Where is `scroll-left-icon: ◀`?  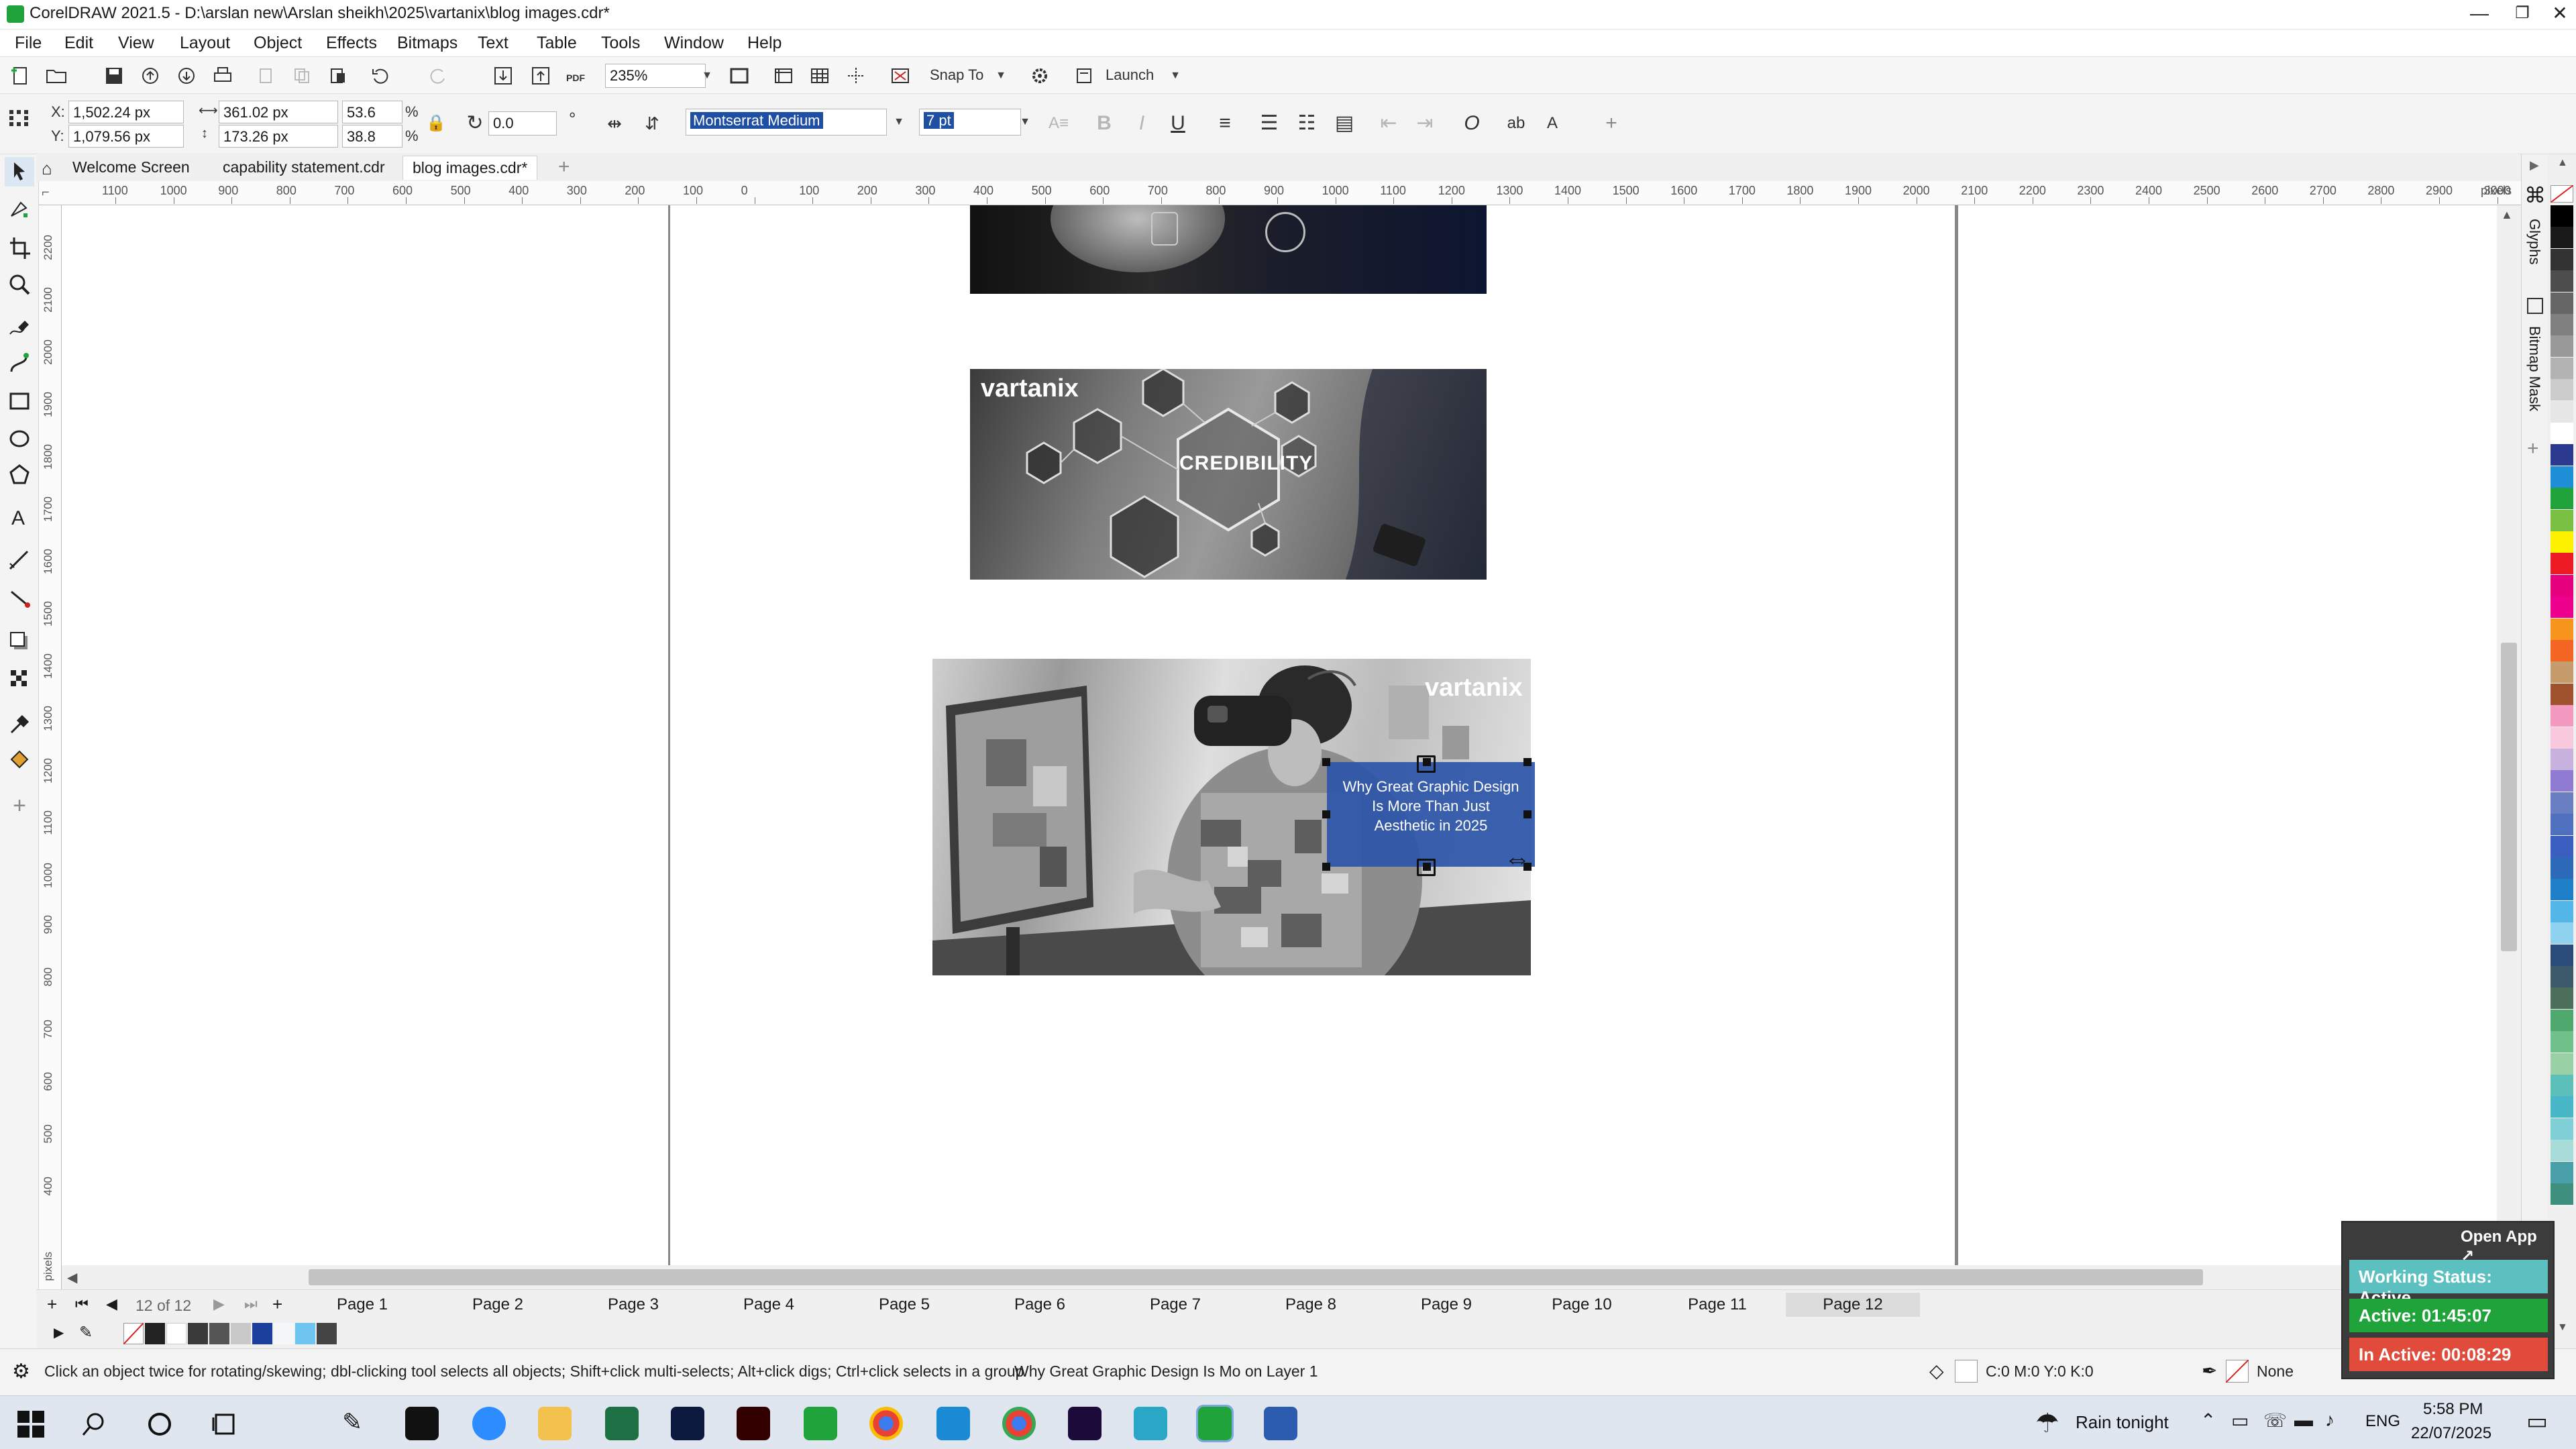
scroll-left-icon: ◀ is located at coordinates (72, 1277).